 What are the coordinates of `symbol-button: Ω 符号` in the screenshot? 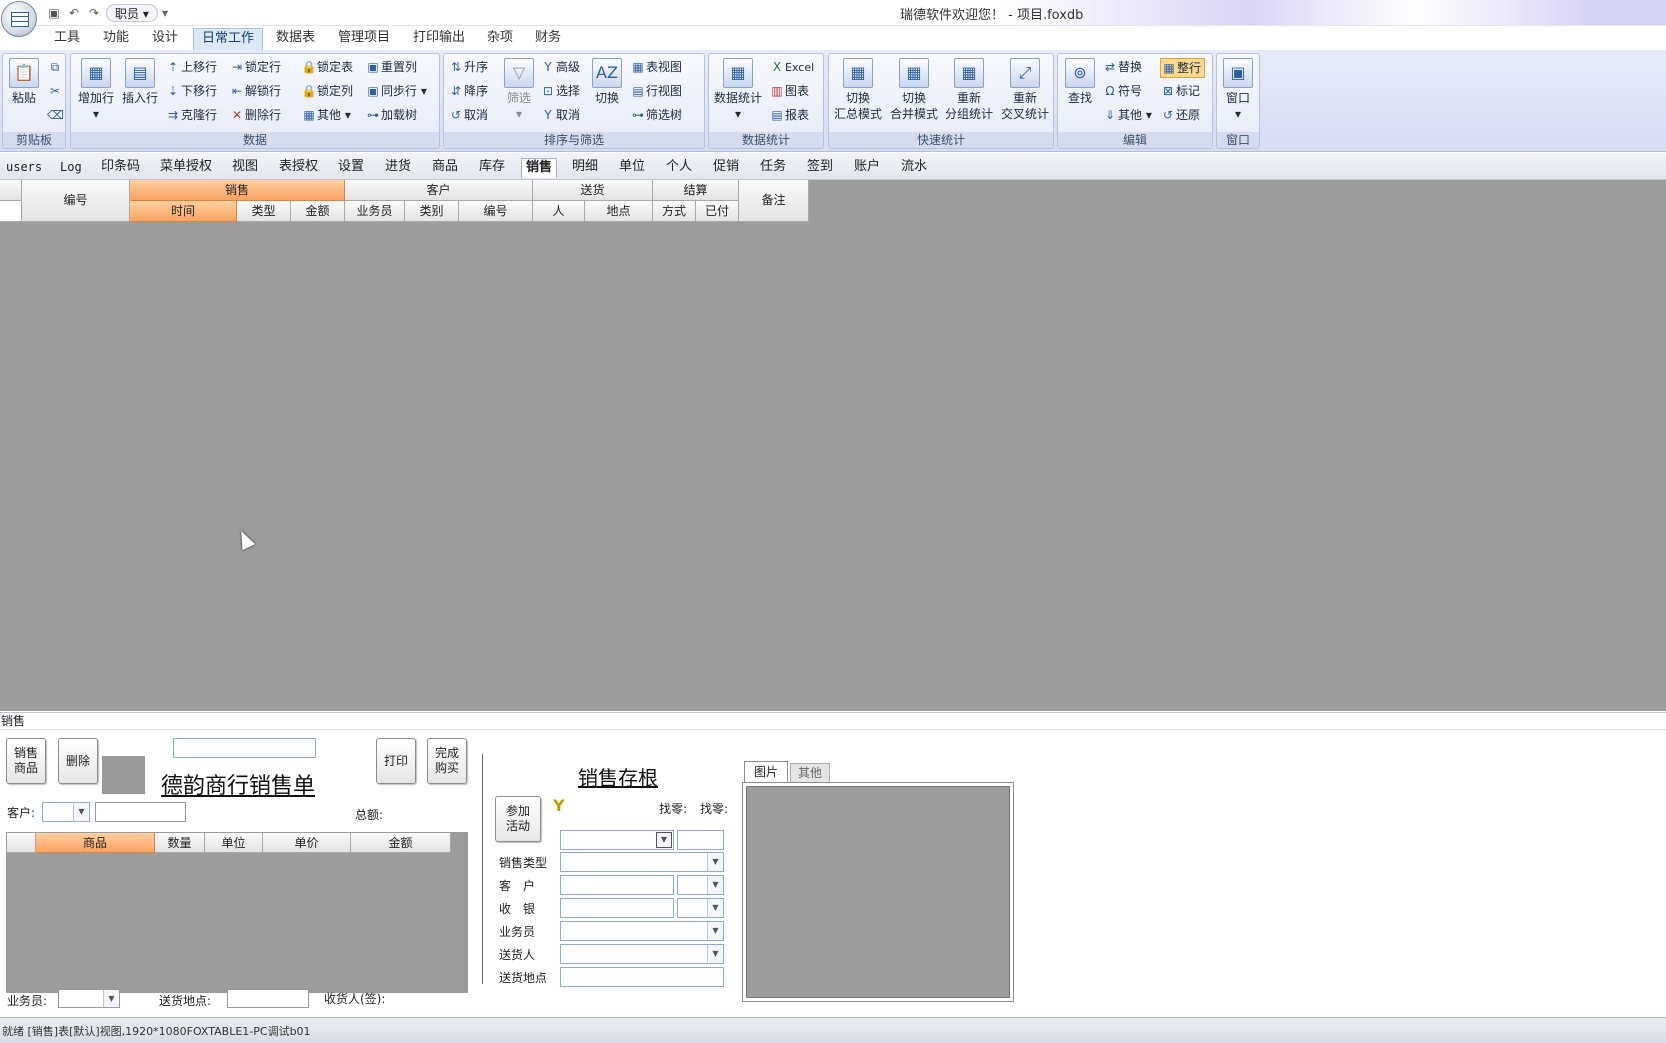 It's located at (1122, 91).